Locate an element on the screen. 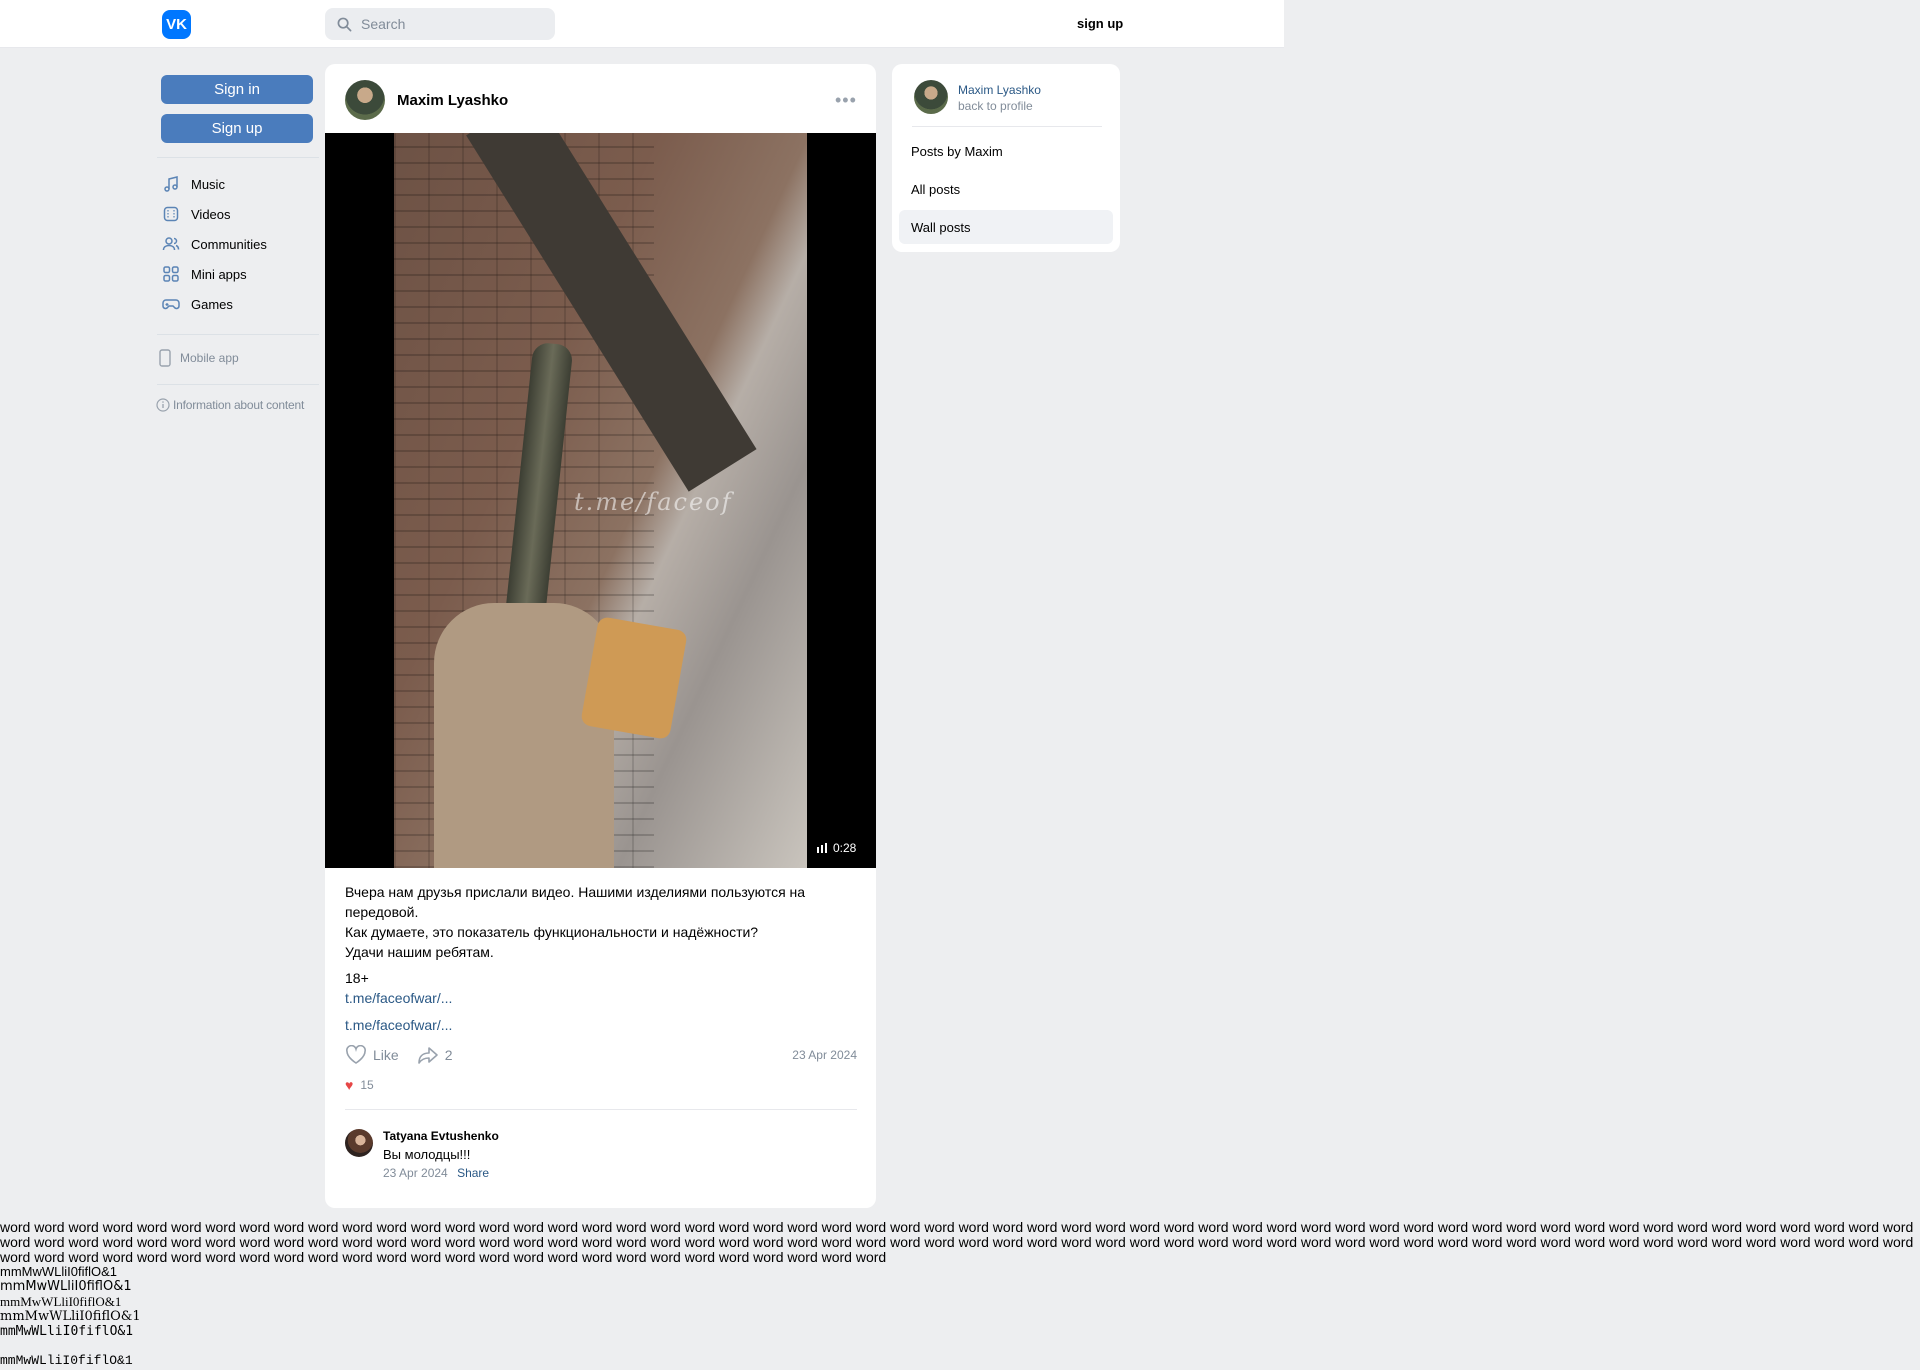 The height and width of the screenshot is (1370, 1920). sidebar-item-label: Wall posts is located at coordinates (941, 227).